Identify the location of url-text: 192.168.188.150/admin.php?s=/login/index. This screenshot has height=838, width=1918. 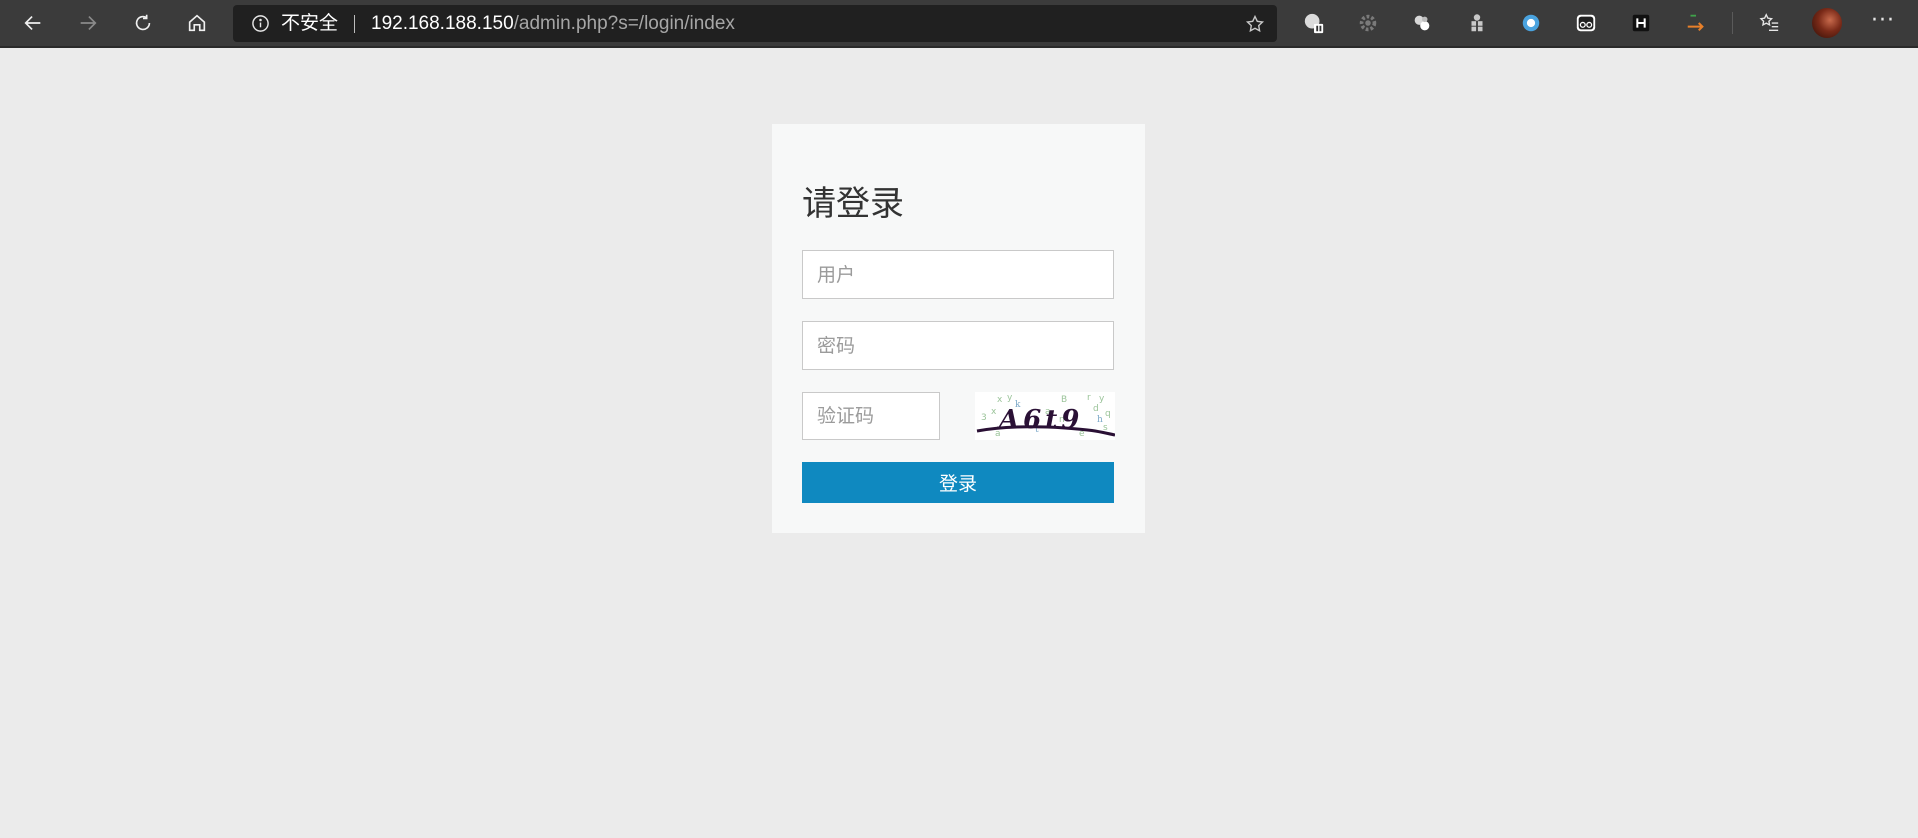
(553, 23).